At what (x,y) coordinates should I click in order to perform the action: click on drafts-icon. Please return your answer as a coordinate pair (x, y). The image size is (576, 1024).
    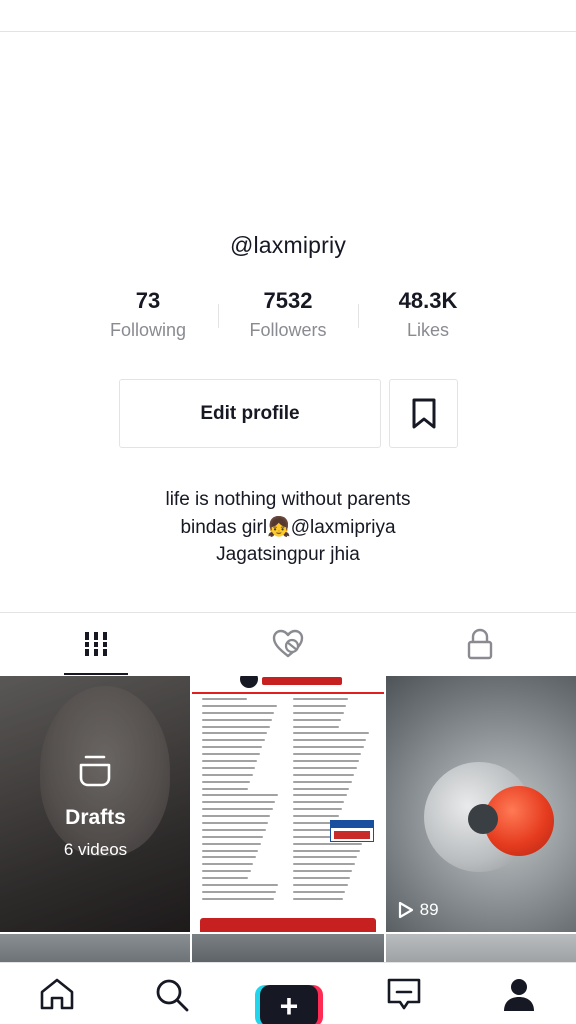
    Looking at the image, I should click on (95, 771).